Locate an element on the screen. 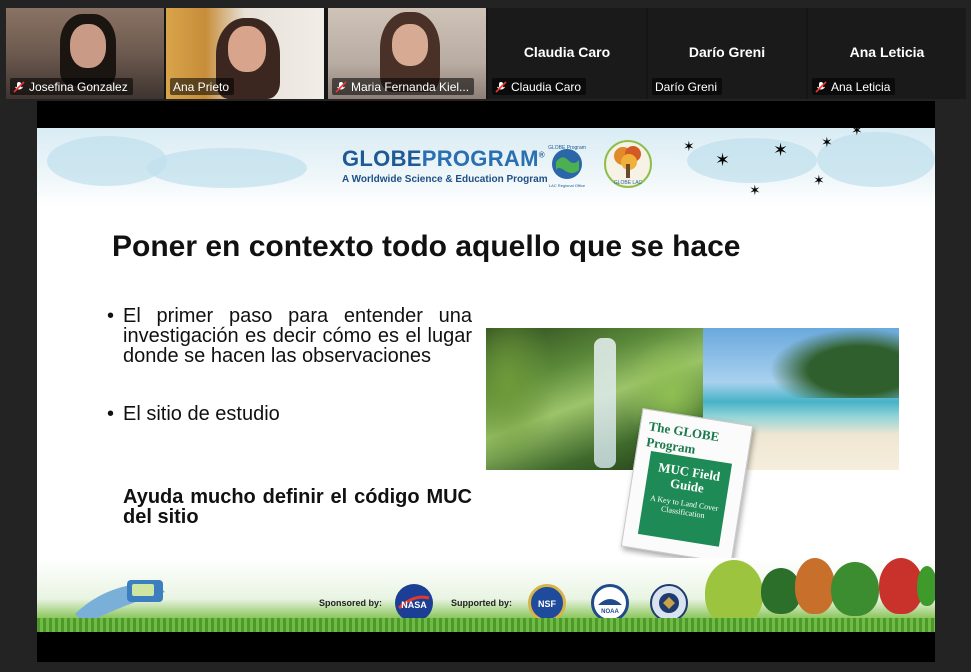 The width and height of the screenshot is (971, 672). sponsored-by-label: Sponsored by: is located at coordinates (351, 603).